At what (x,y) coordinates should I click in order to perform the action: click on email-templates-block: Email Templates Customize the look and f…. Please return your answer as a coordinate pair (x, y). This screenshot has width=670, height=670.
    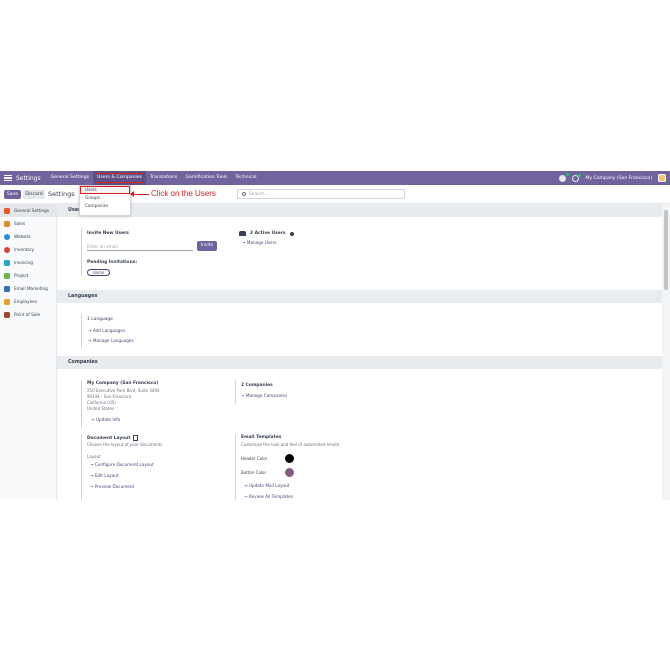
    Looking at the image, I should click on (310, 467).